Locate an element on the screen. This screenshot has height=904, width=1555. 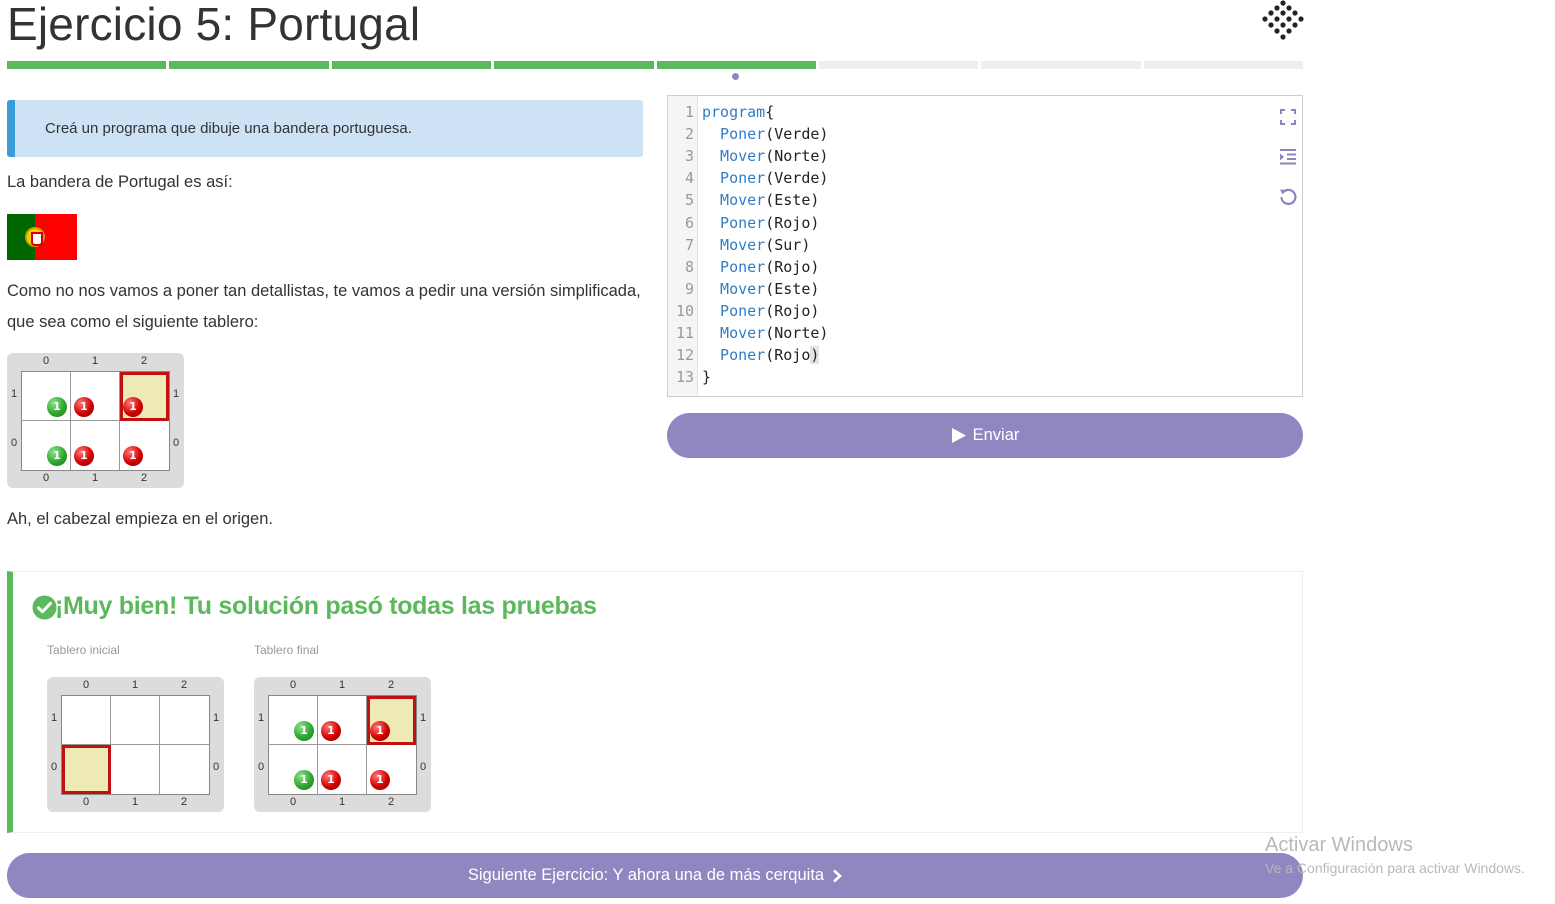
code-line: 1 program{ is located at coordinates (721, 112).